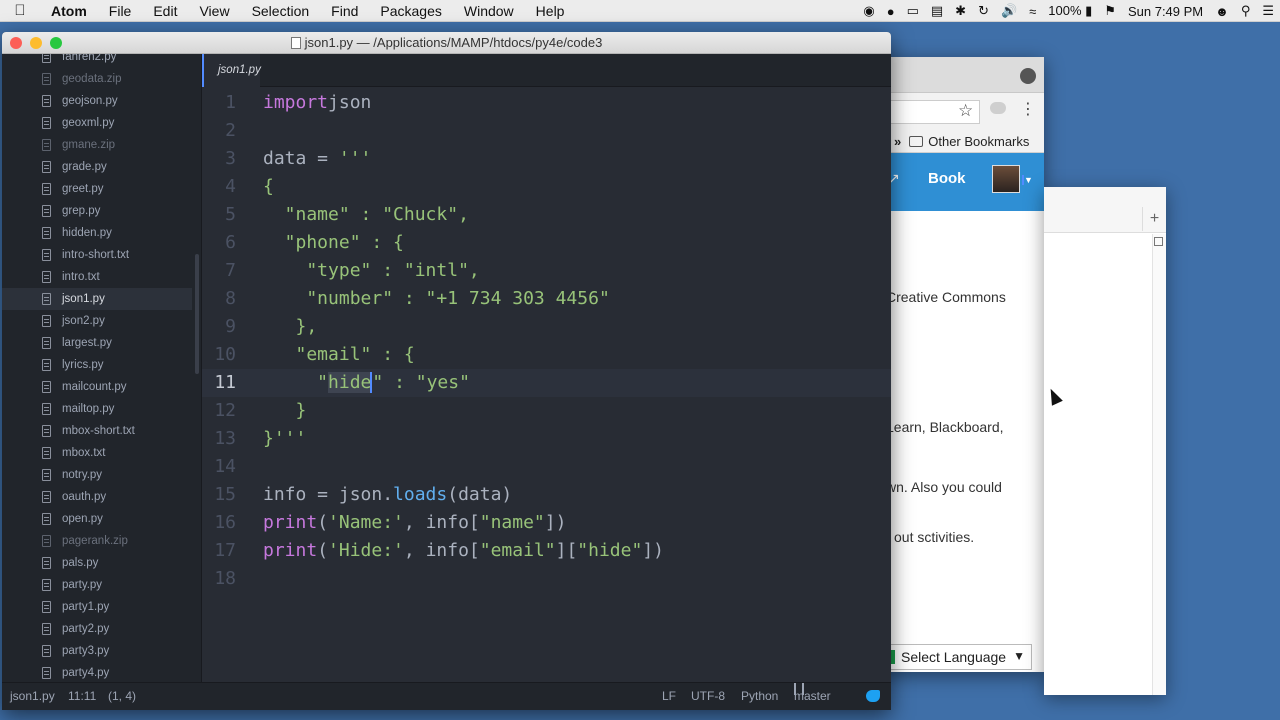 This screenshot has width=1280, height=720. What do you see at coordinates (219, 299) in the screenshot?
I see `line-number: 8` at bounding box center [219, 299].